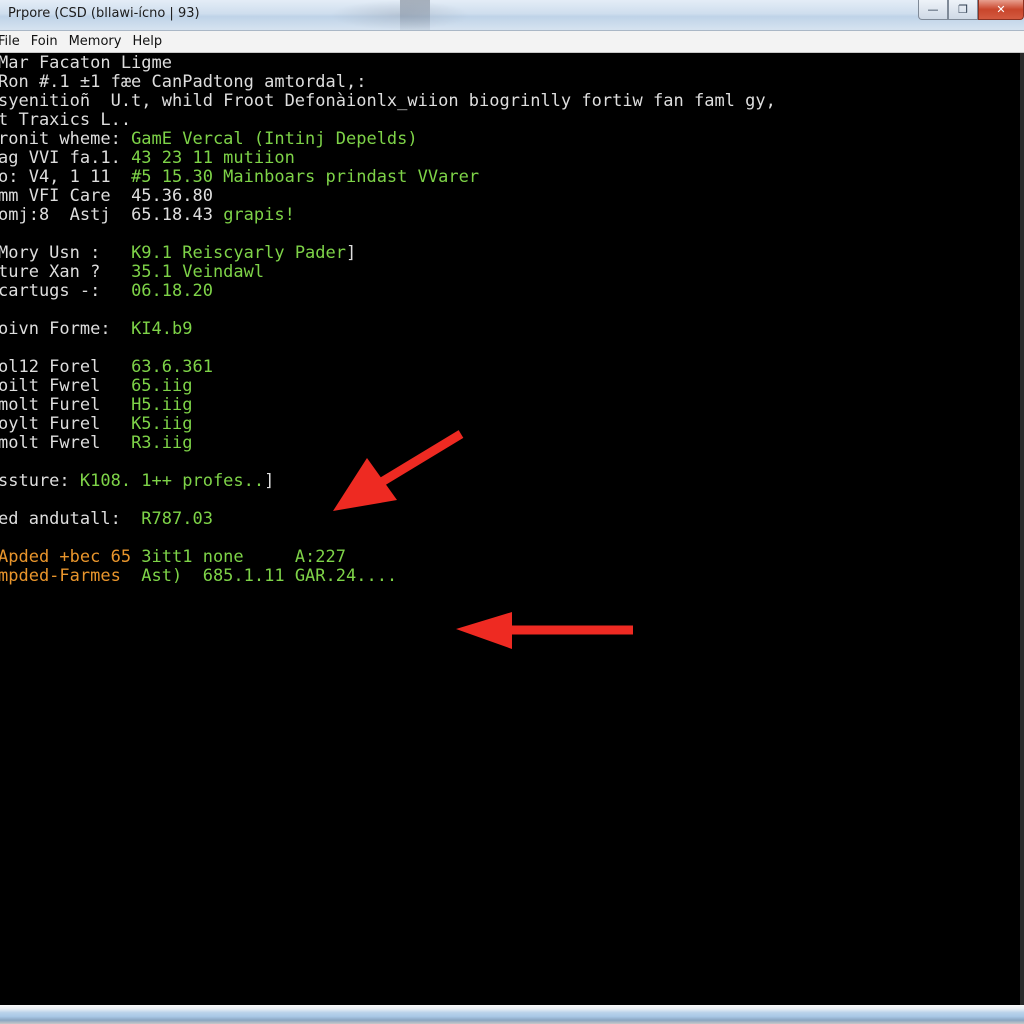 The height and width of the screenshot is (1024, 1024). I want to click on console-text-segment: Mory Usn :, so click(66, 253).